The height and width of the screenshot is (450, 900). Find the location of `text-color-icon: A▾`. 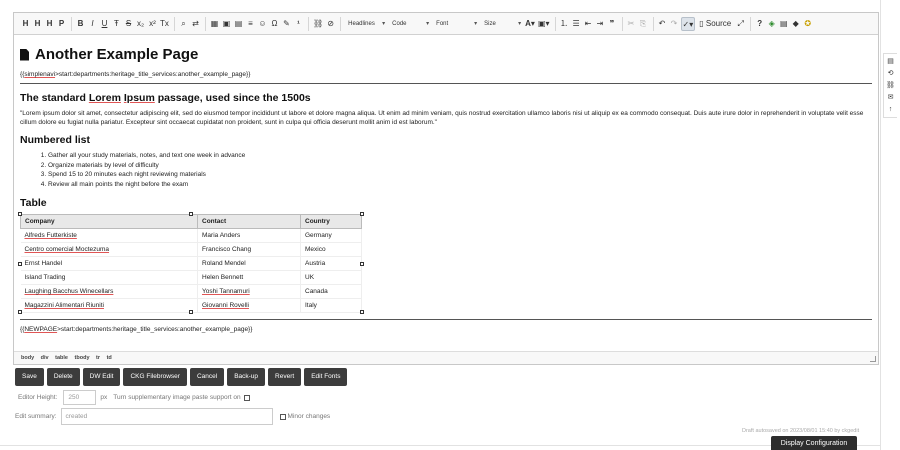

text-color-icon: A▾ is located at coordinates (530, 24).